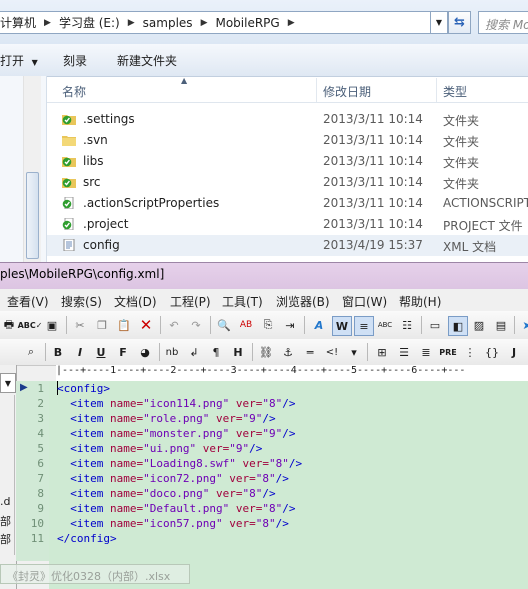 Image resolution: width=528 pixels, height=589 pixels. I want to click on link-icon: ⛓, so click(266, 352).